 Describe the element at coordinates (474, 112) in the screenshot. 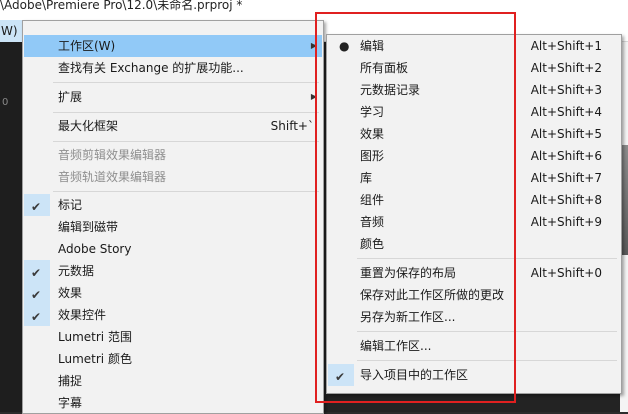

I see `workspace-item-learning: 学习 Alt+Shift+4` at that location.